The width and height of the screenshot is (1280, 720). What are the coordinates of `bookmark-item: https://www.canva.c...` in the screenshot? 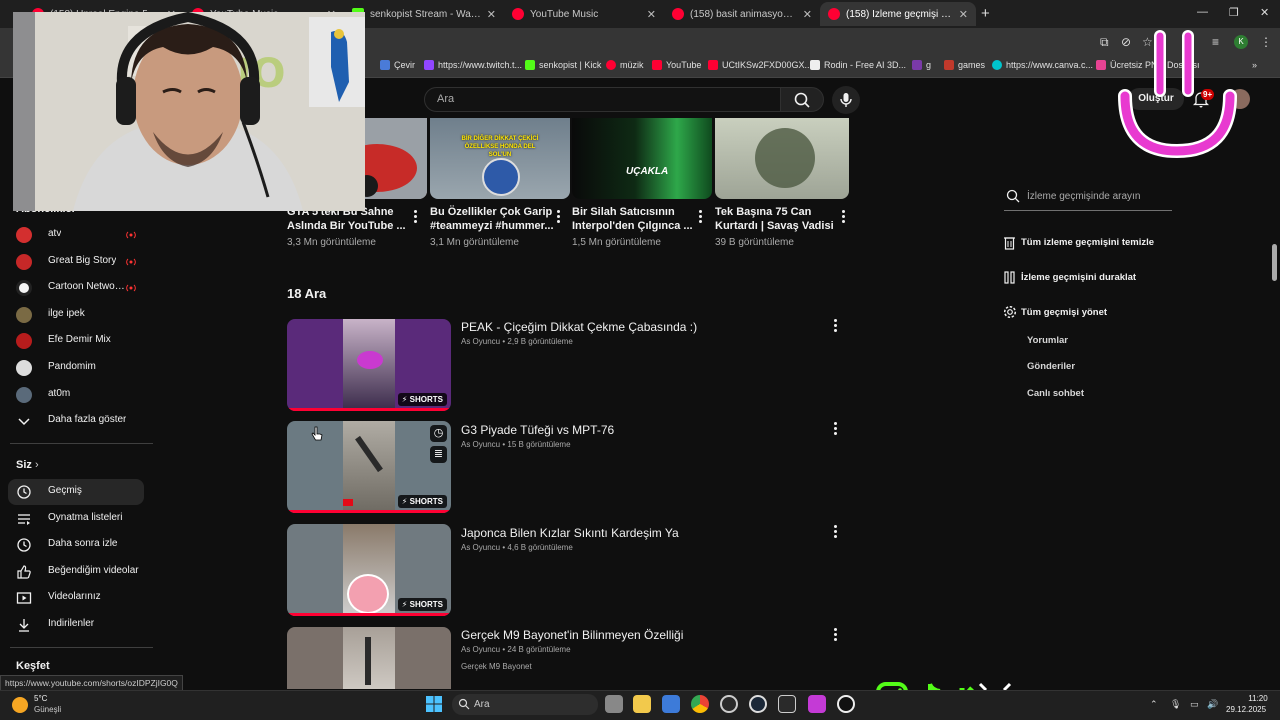 It's located at (1042, 65).